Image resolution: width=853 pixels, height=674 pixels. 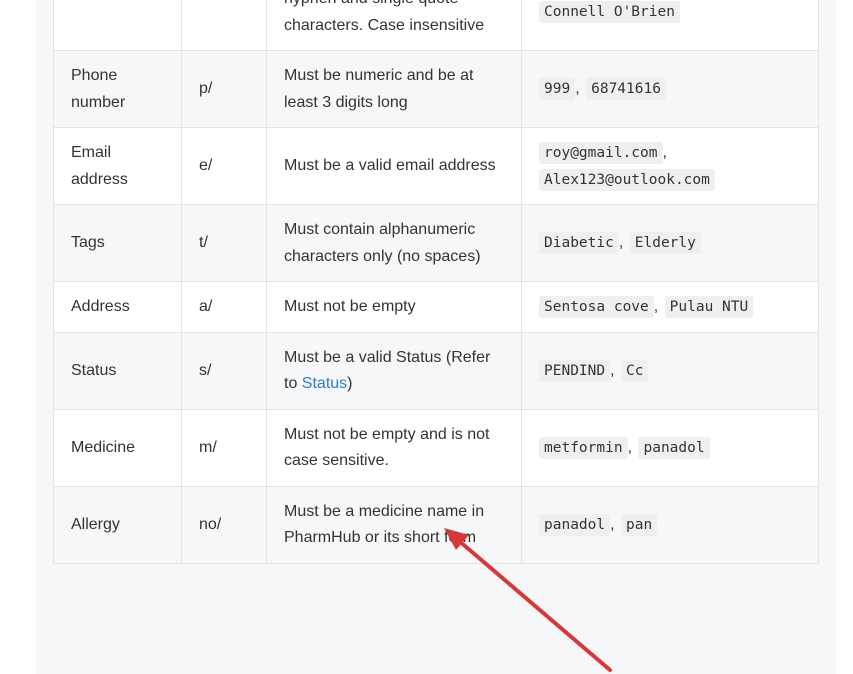 I want to click on example-code: Diabetic, so click(x=579, y=243).